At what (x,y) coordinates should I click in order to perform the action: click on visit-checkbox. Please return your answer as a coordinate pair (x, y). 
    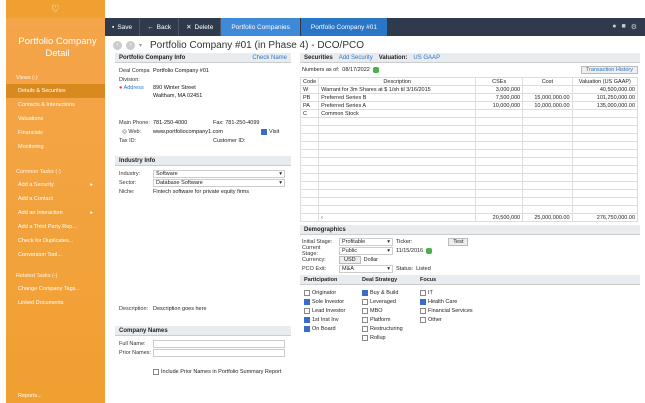
    Looking at the image, I should click on (264, 131).